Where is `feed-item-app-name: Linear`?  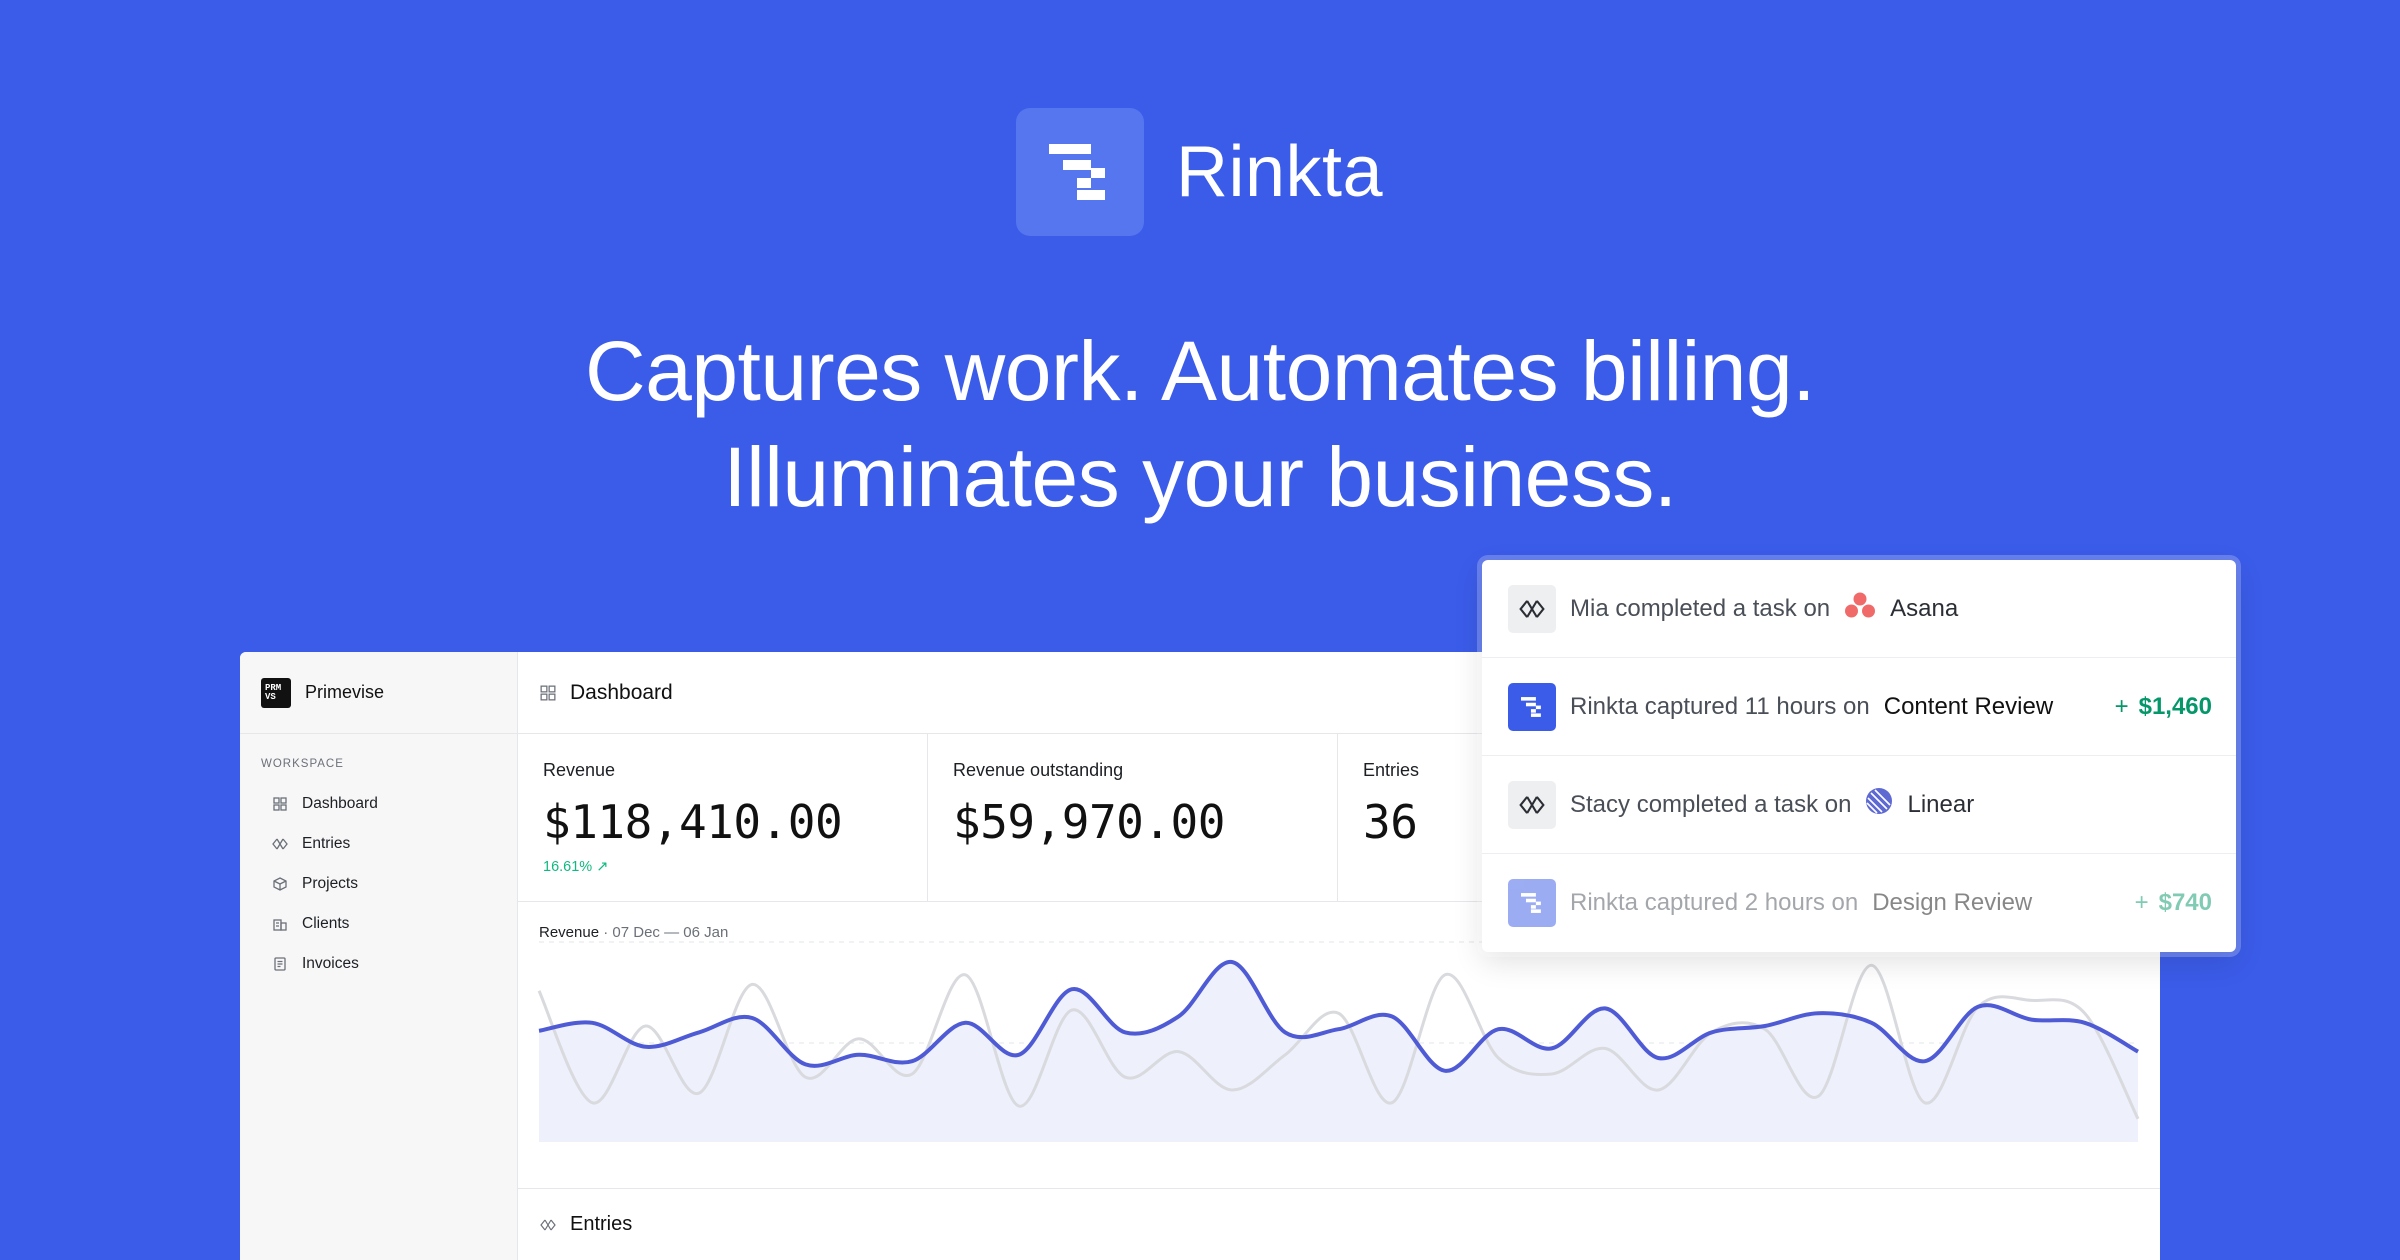 feed-item-app-name: Linear is located at coordinates (1941, 804).